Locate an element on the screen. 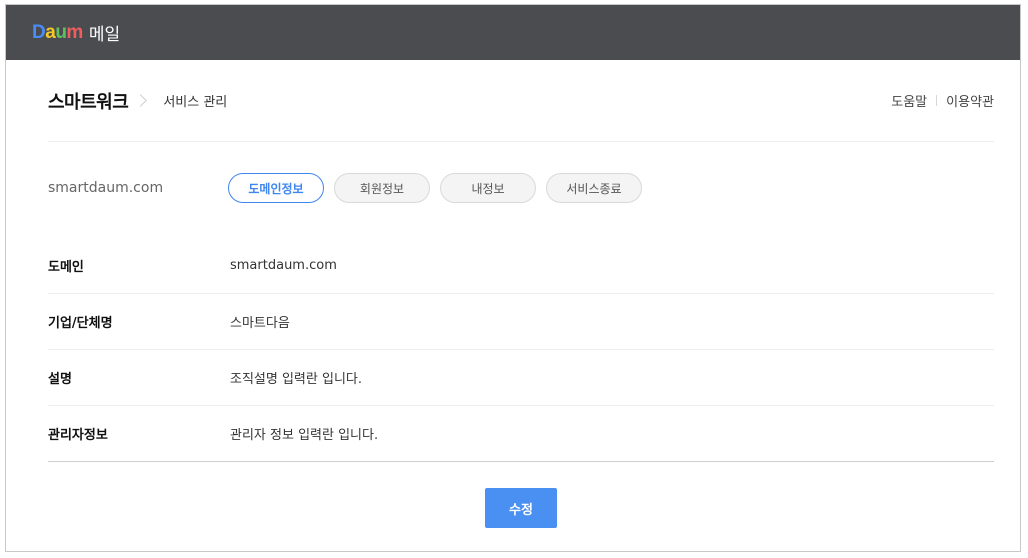  row-value: 스마트다음 is located at coordinates (260, 323).